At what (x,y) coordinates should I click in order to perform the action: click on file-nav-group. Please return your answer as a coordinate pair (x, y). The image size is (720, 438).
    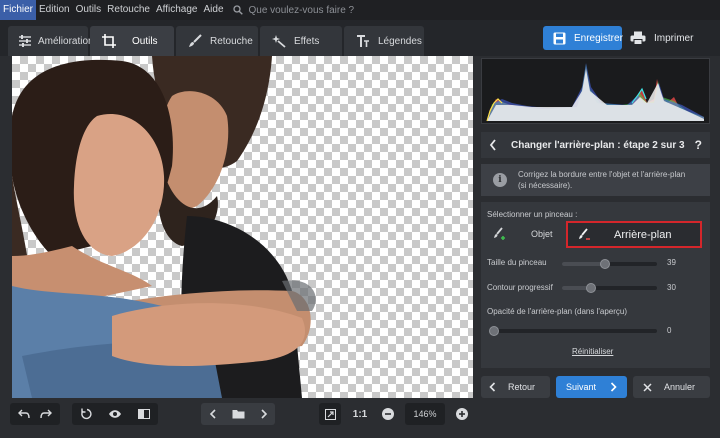
    Looking at the image, I should click on (238, 414).